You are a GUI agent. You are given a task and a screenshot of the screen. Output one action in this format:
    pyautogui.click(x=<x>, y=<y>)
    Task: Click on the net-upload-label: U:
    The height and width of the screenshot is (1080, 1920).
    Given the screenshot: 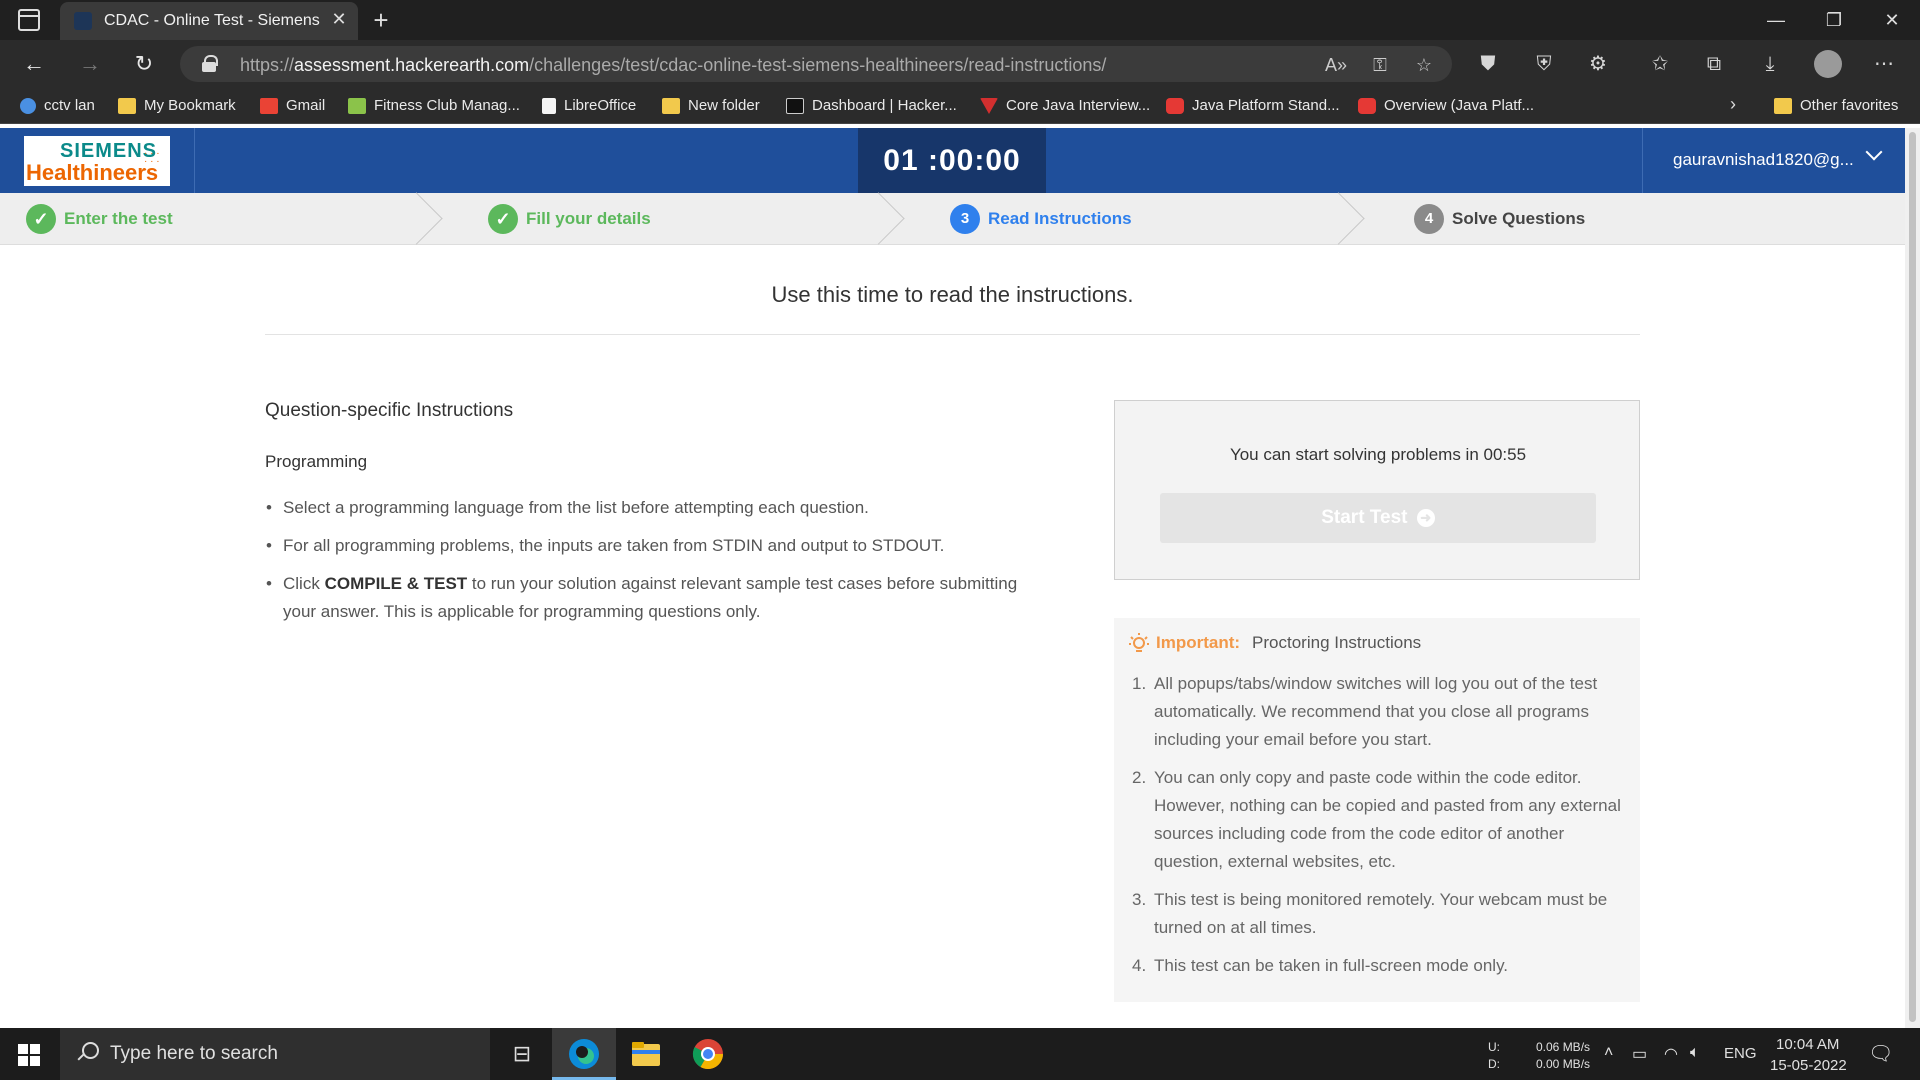 What is the action you would take?
    pyautogui.click(x=1494, y=1047)
    